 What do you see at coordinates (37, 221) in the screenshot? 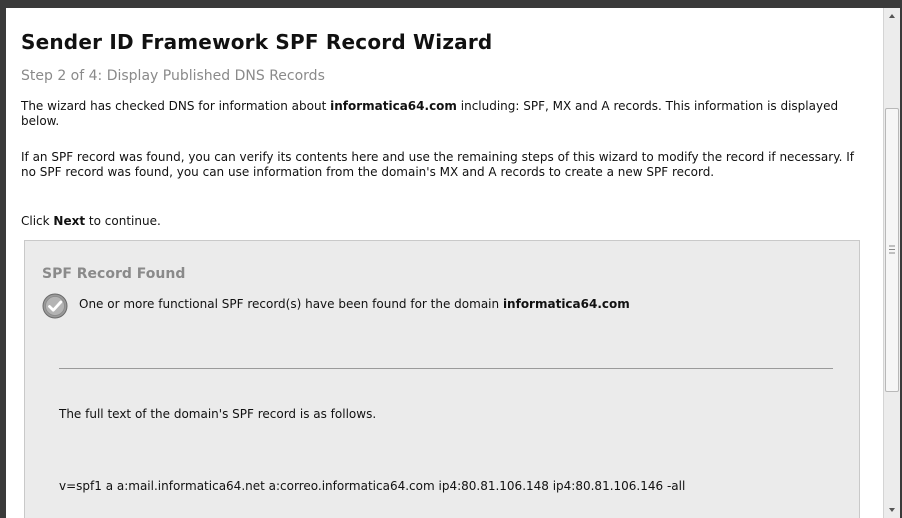
I see `instruction-prefix: Click` at bounding box center [37, 221].